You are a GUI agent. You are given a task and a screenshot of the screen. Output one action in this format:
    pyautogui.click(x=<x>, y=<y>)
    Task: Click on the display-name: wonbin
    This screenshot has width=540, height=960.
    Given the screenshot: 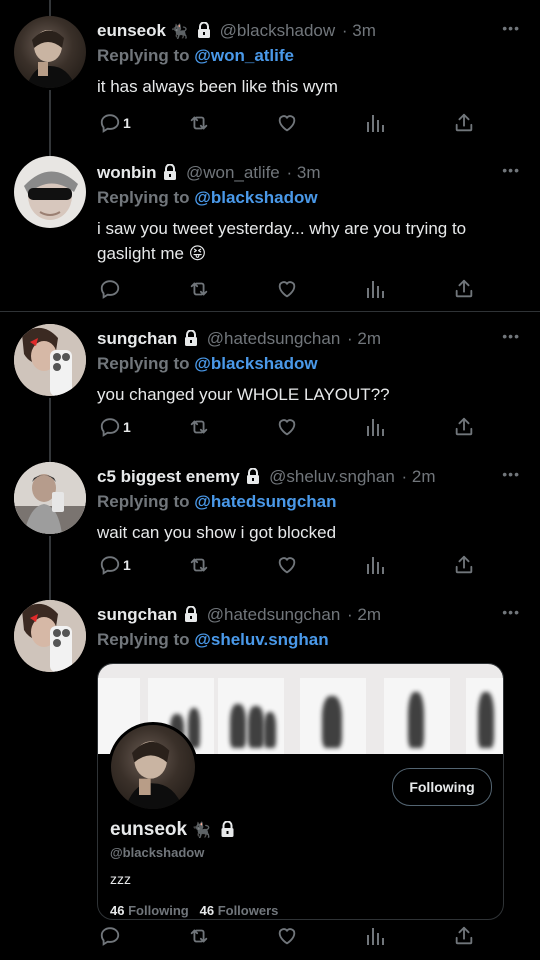 What is the action you would take?
    pyautogui.click(x=126, y=172)
    